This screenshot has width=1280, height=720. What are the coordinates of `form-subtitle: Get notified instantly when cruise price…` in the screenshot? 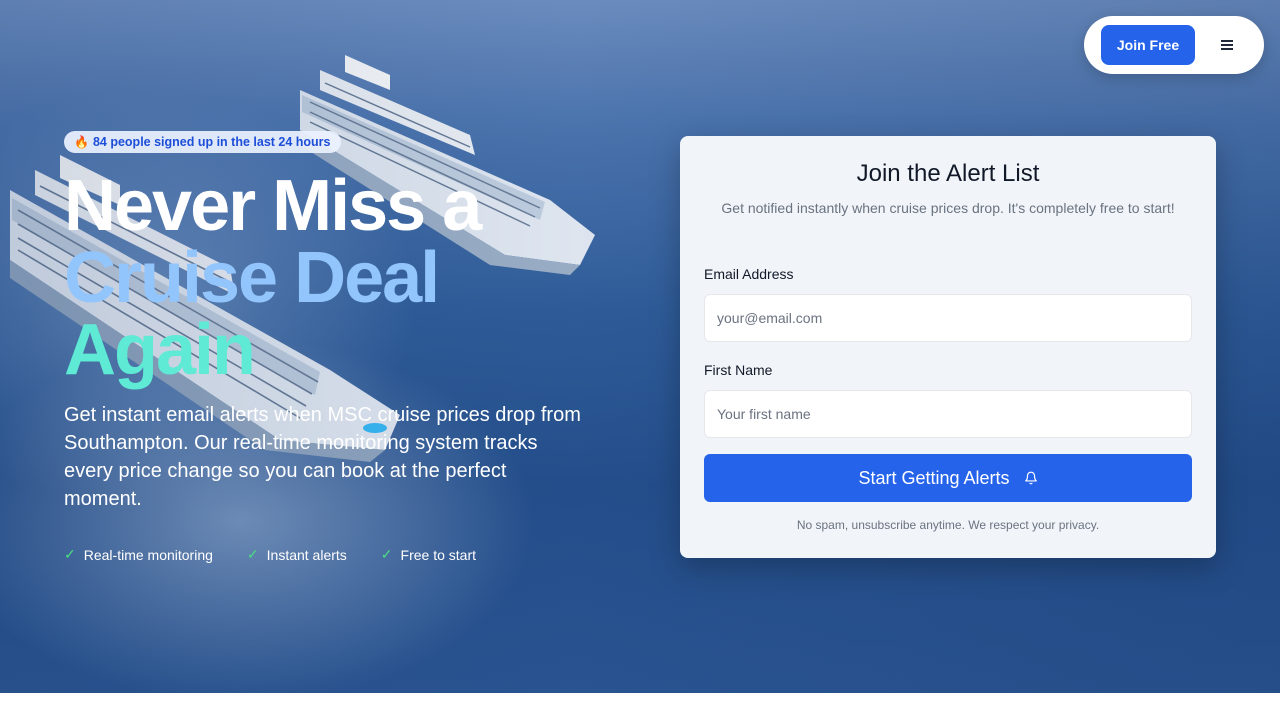 It's located at (948, 208).